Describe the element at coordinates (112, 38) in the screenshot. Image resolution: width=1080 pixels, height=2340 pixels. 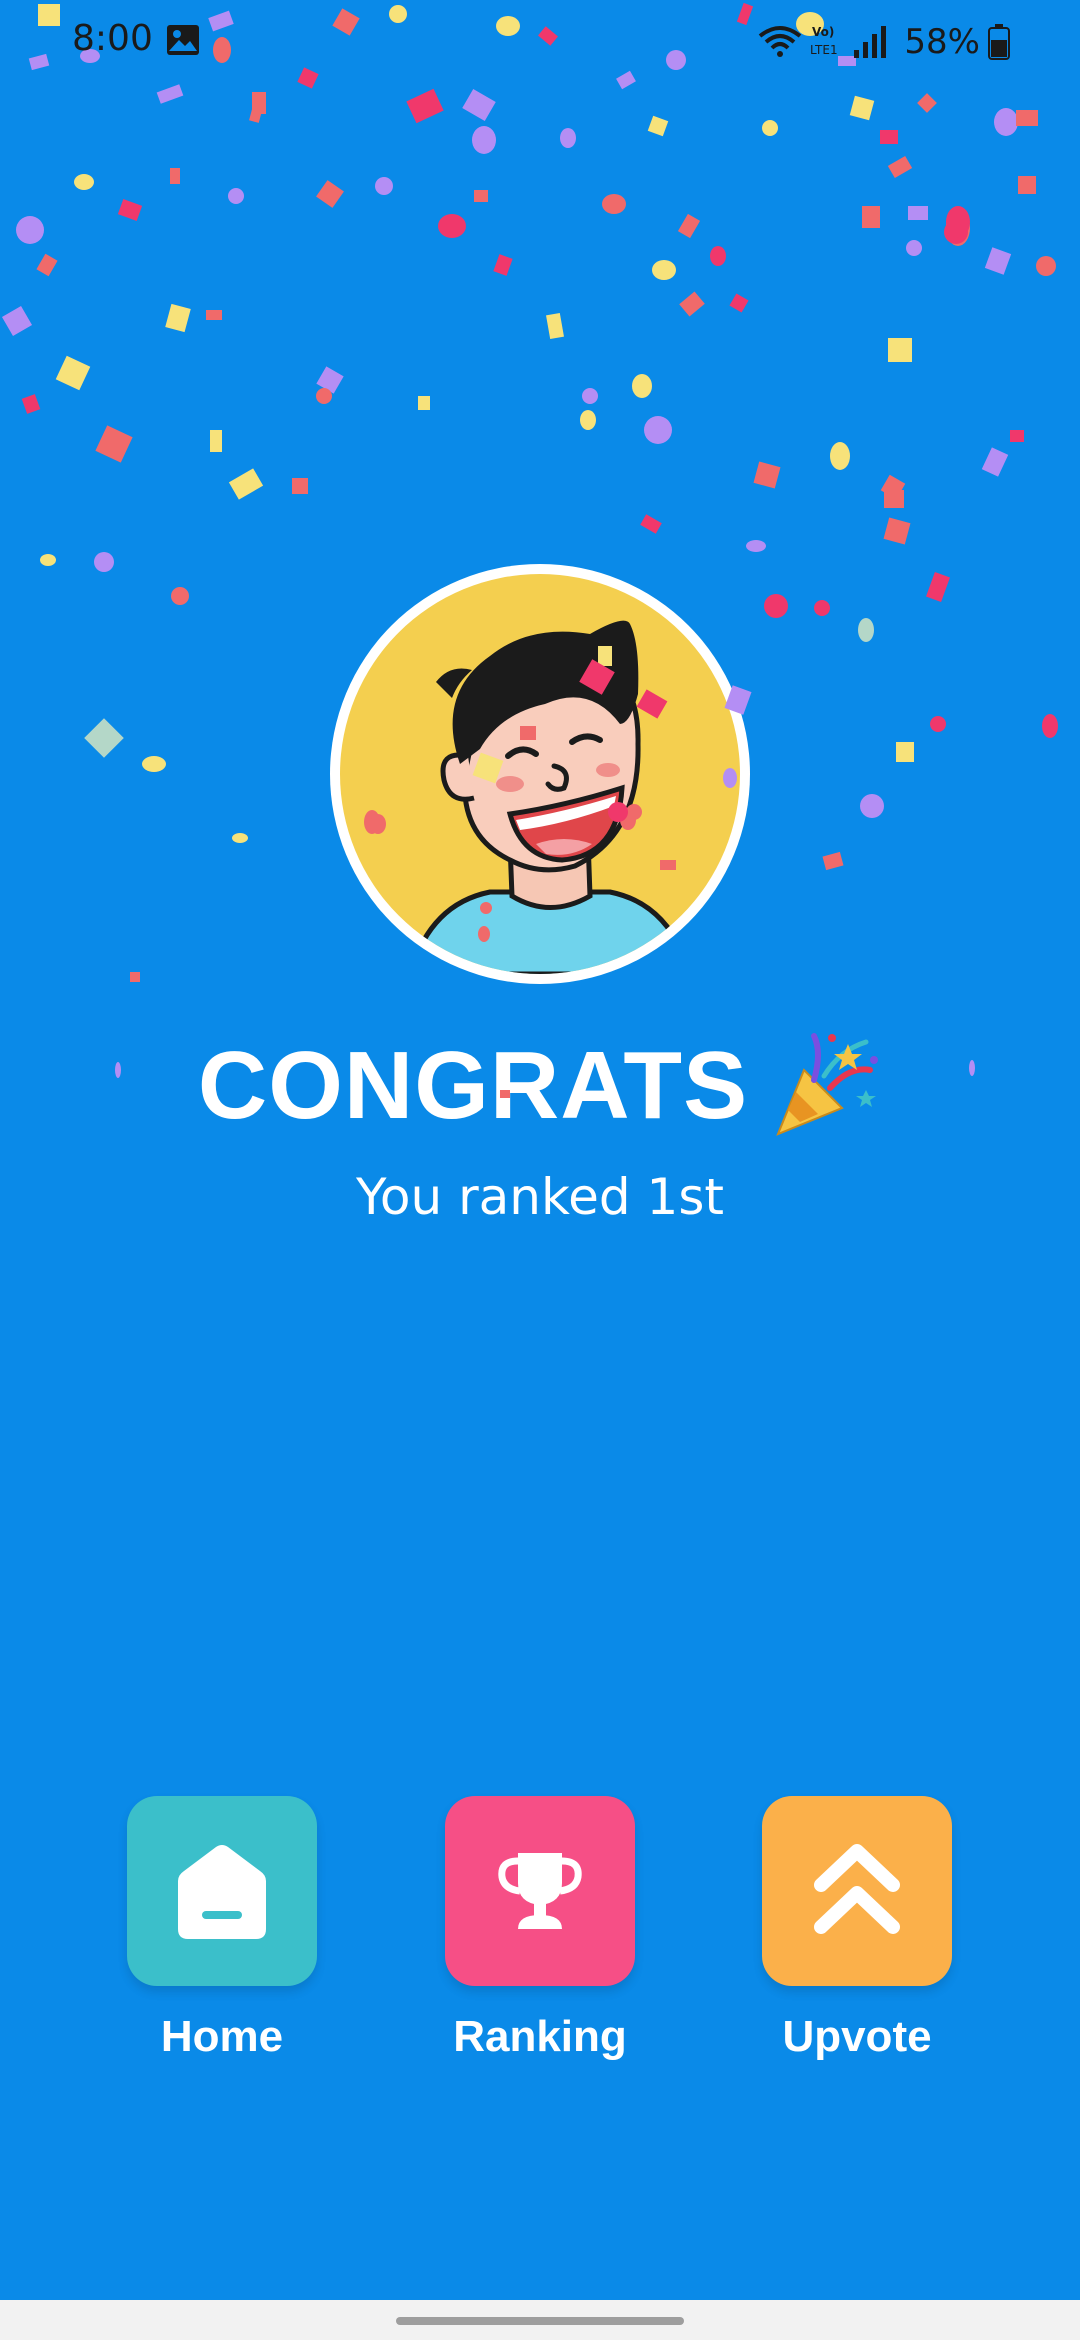
I see `status-time: 8:00` at that location.